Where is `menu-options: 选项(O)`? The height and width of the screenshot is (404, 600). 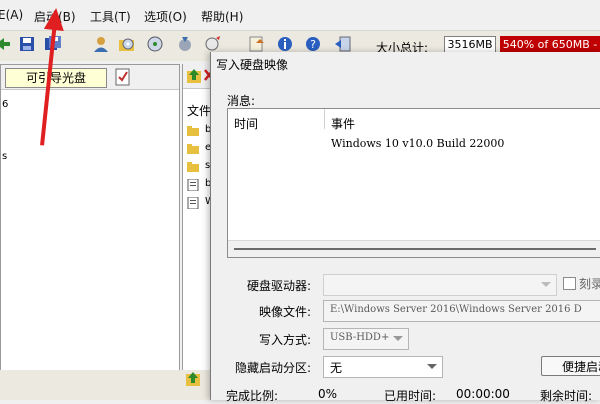 menu-options: 选项(O) is located at coordinates (165, 16).